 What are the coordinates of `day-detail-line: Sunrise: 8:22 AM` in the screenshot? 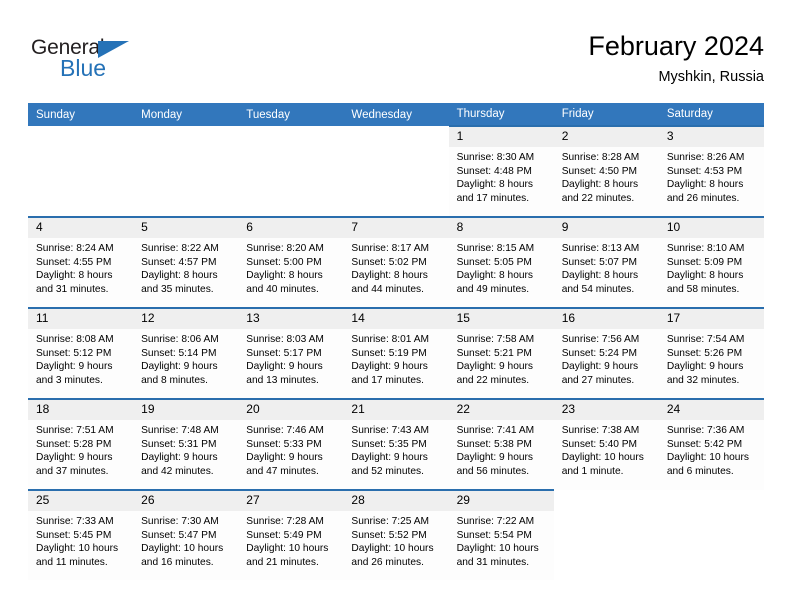 It's located at (180, 248).